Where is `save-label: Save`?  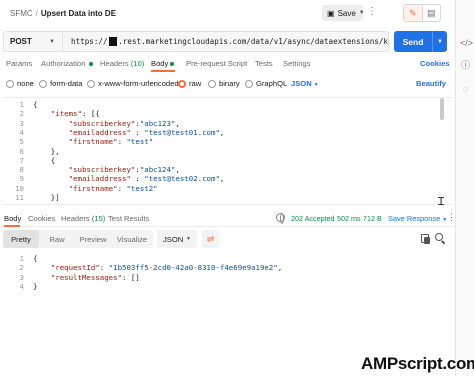 save-label: Save is located at coordinates (346, 13).